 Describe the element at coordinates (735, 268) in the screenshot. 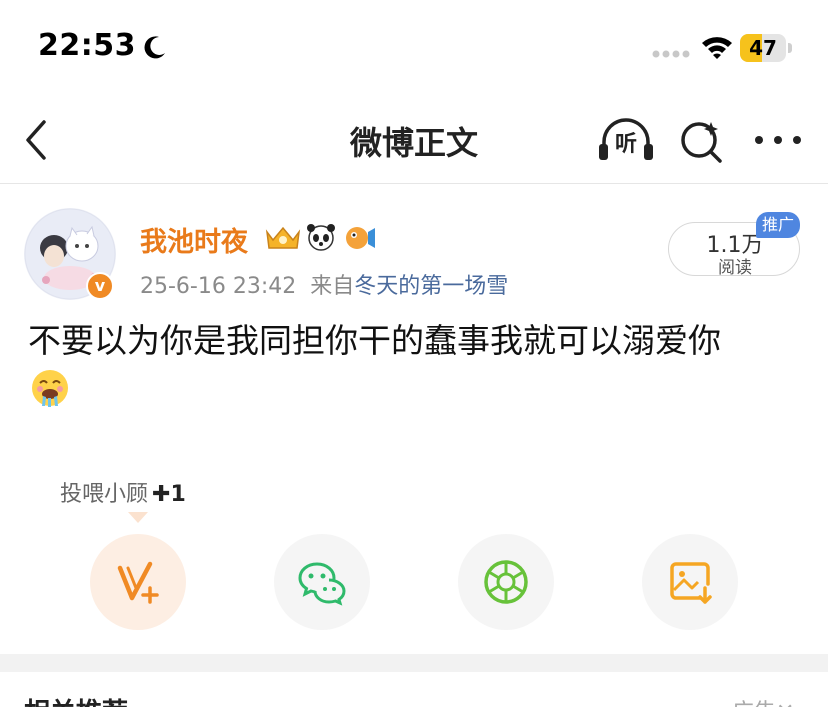

I see `read-label: 阅读` at that location.